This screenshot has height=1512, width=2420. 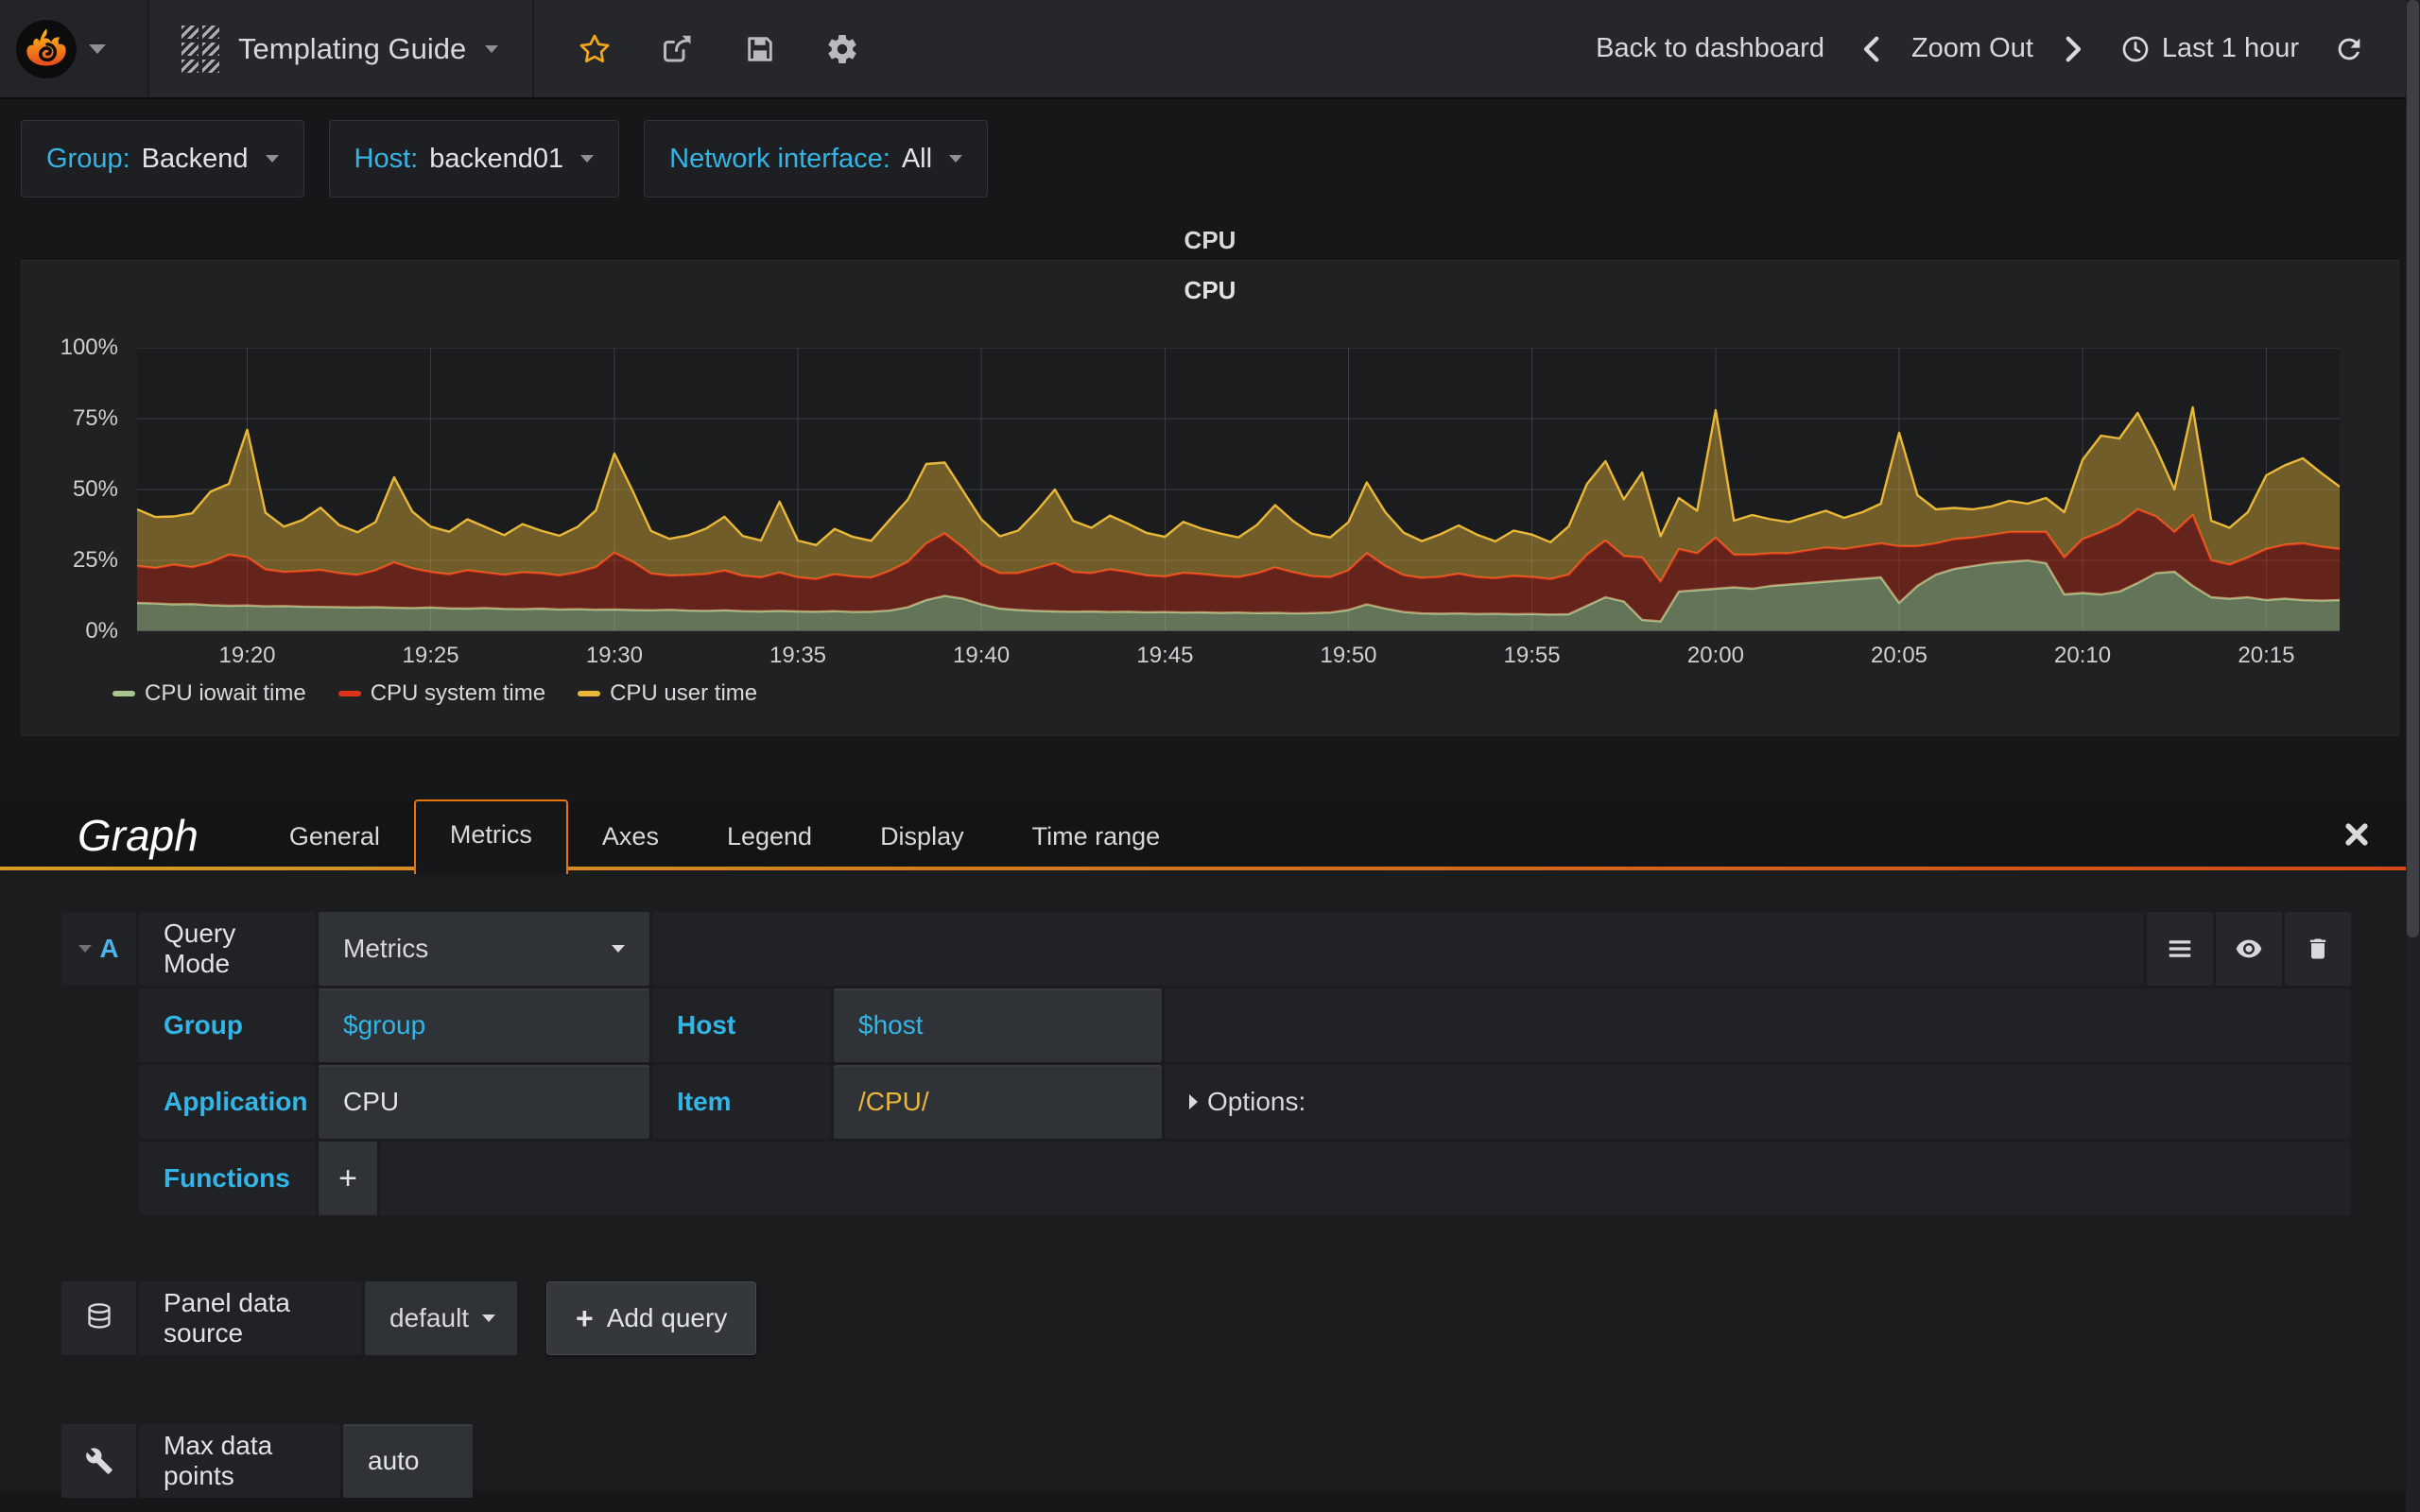 I want to click on tab-general: General, so click(x=334, y=836).